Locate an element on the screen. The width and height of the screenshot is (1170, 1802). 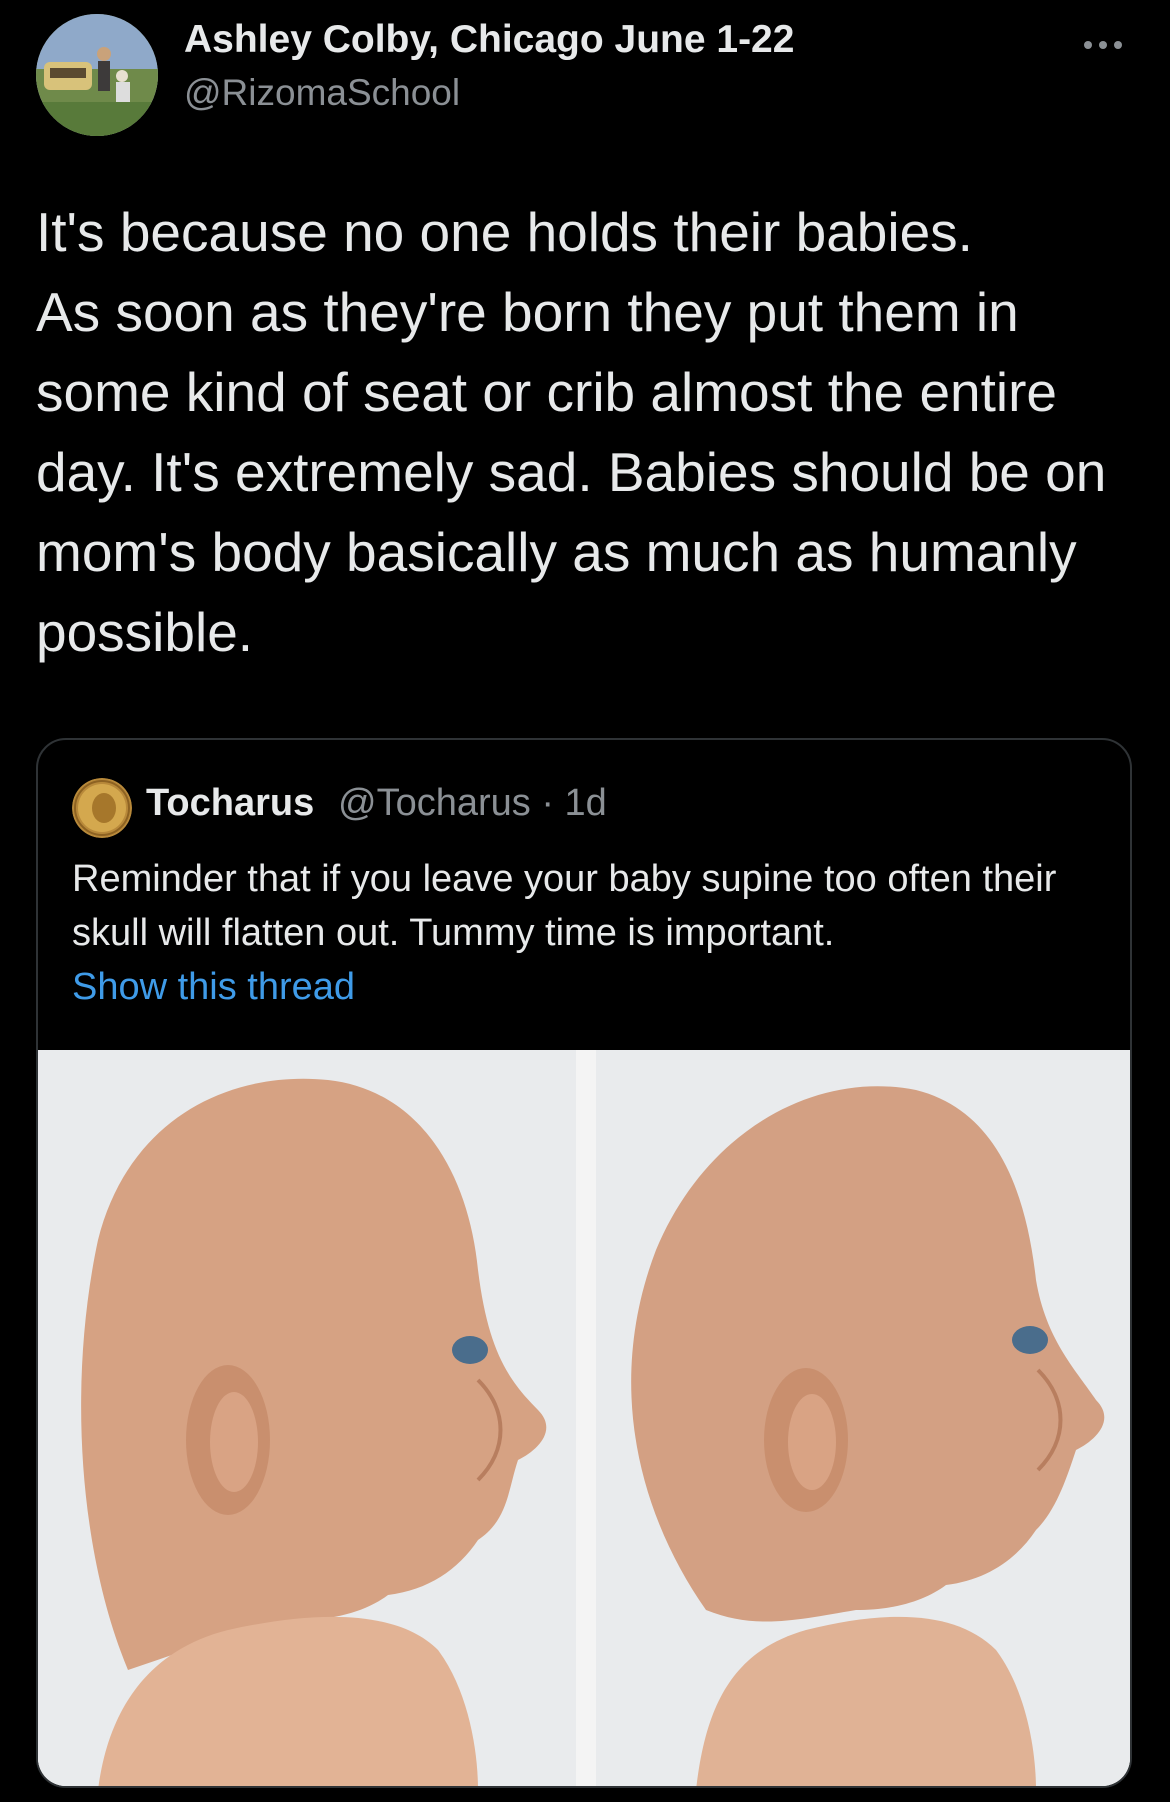
ellipsis-icon is located at coordinates (1103, 45).